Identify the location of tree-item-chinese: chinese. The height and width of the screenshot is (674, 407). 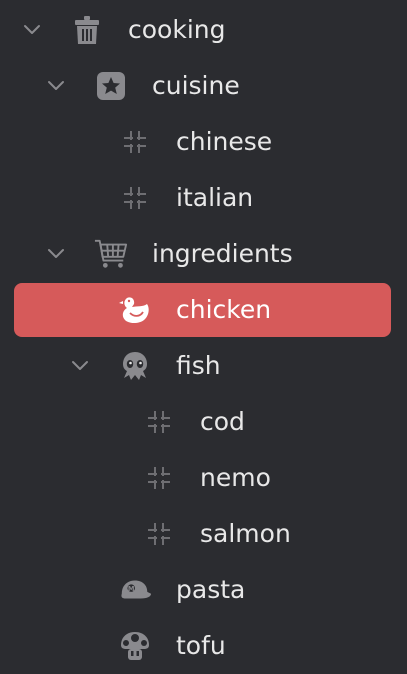
(203, 142).